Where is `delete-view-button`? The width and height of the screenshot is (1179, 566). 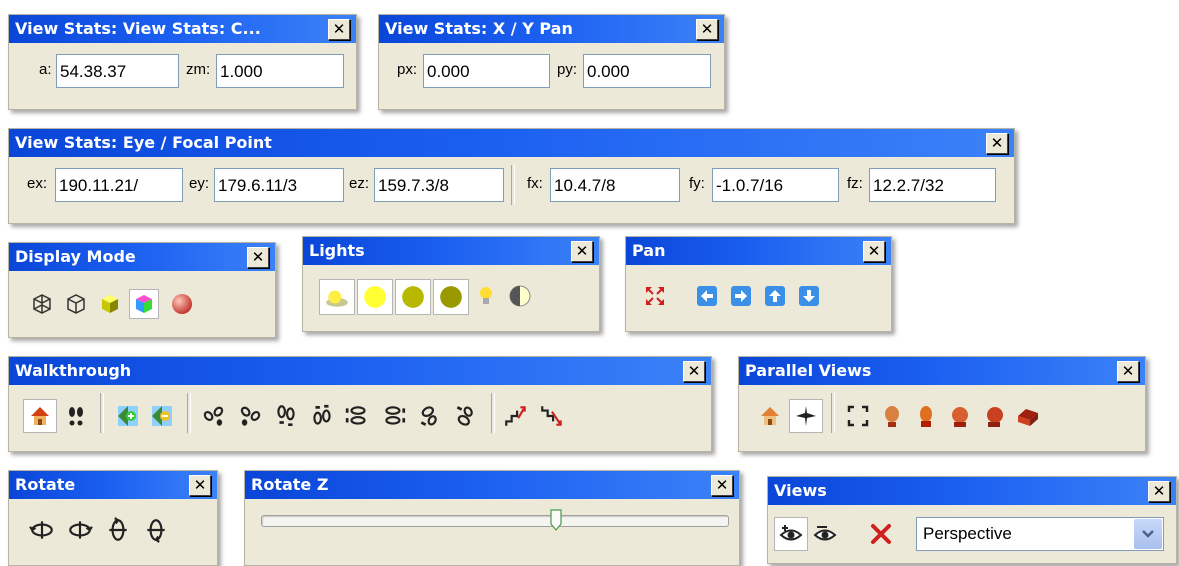 delete-view-button is located at coordinates (881, 534).